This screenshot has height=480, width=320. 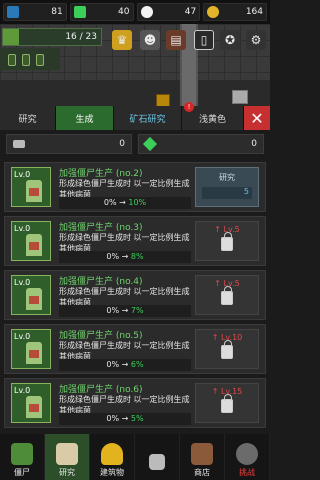 I want to click on currency-row: 0 0, so click(x=135, y=144).